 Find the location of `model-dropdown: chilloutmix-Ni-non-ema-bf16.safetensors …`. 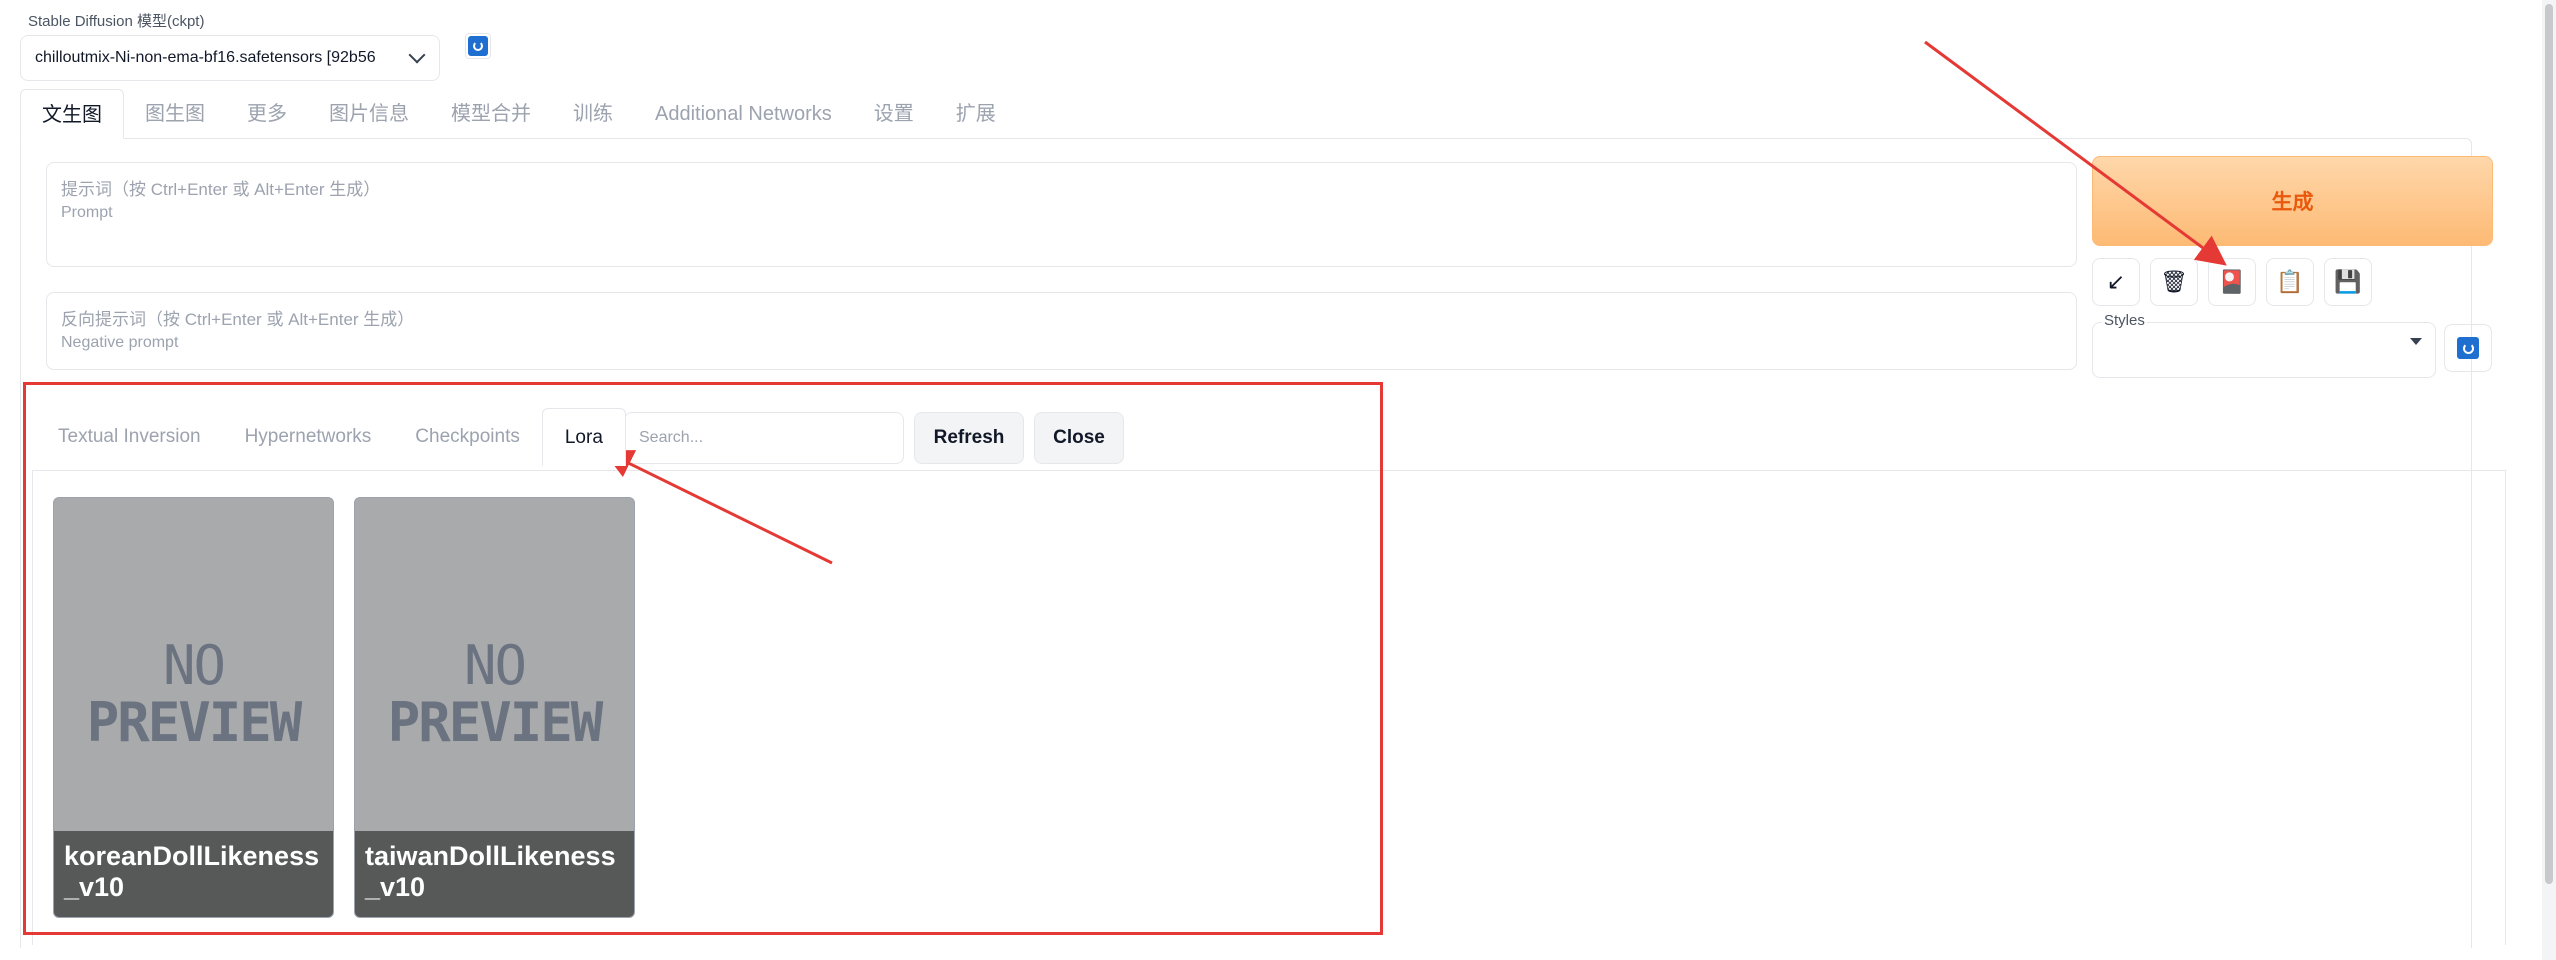

model-dropdown: chilloutmix-Ni-non-ema-bf16.safetensors … is located at coordinates (230, 58).